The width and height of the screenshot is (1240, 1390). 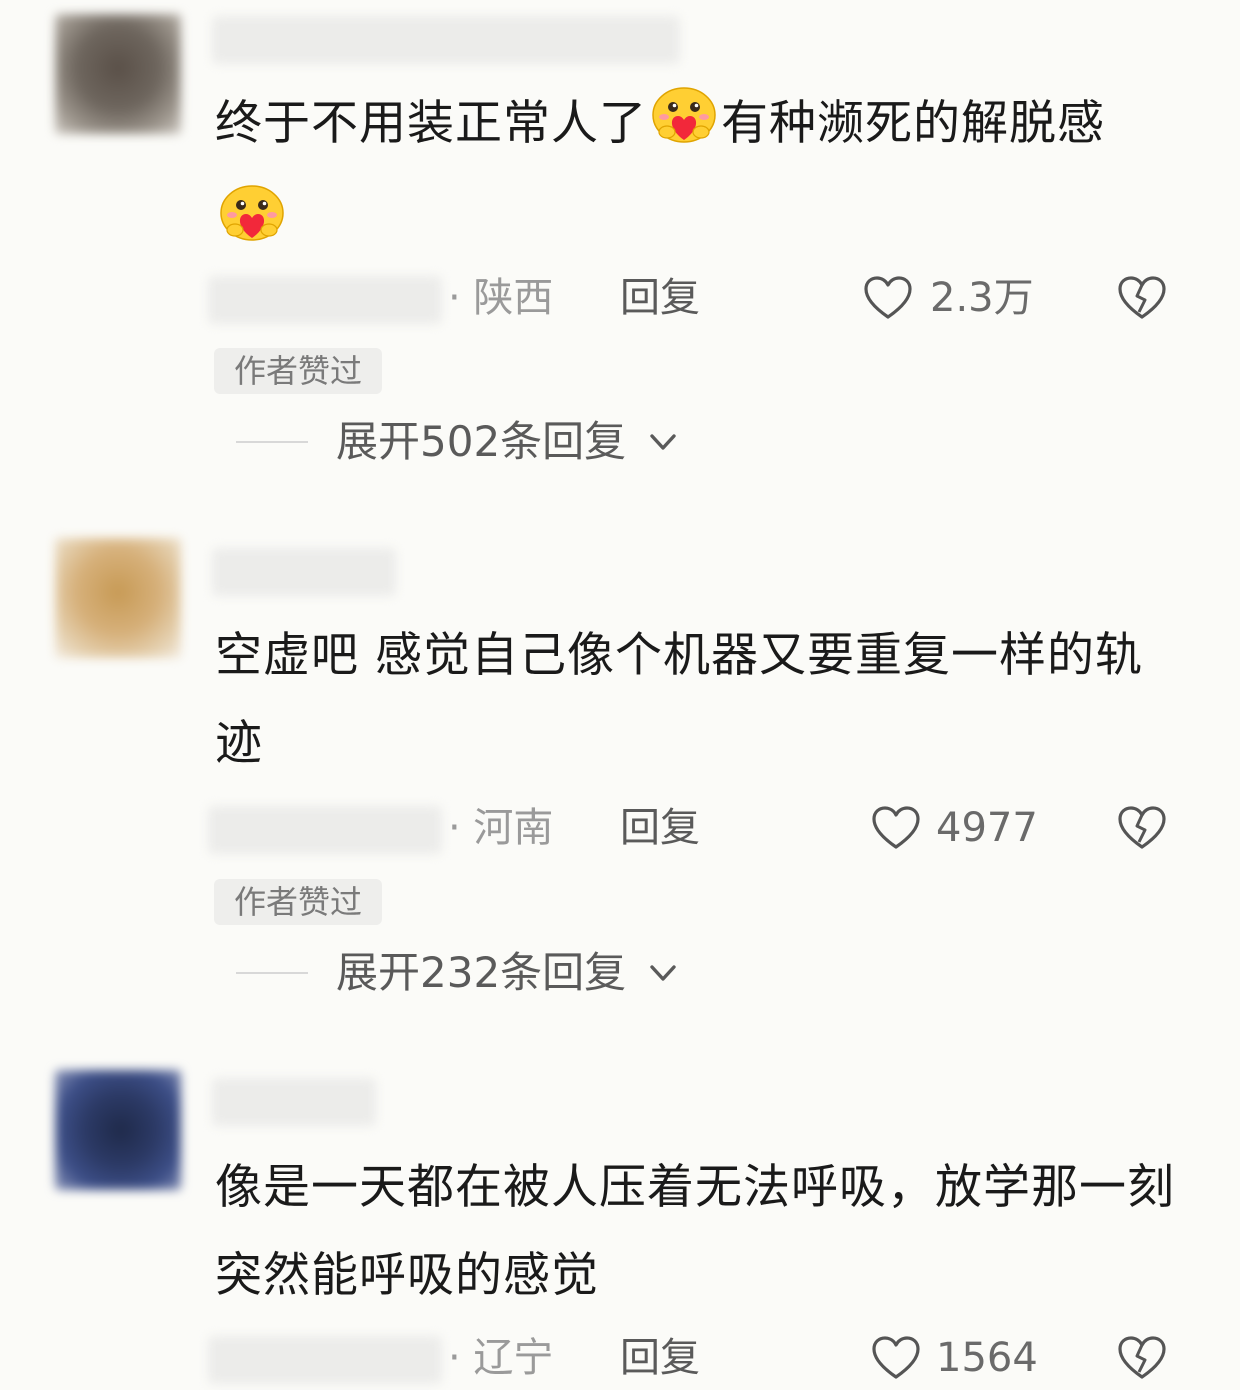 What do you see at coordinates (695, 1231) in the screenshot?
I see `comment-text: 像是一天都在被人压着无法呼吸，放学那一刻突然能呼吸的感觉` at bounding box center [695, 1231].